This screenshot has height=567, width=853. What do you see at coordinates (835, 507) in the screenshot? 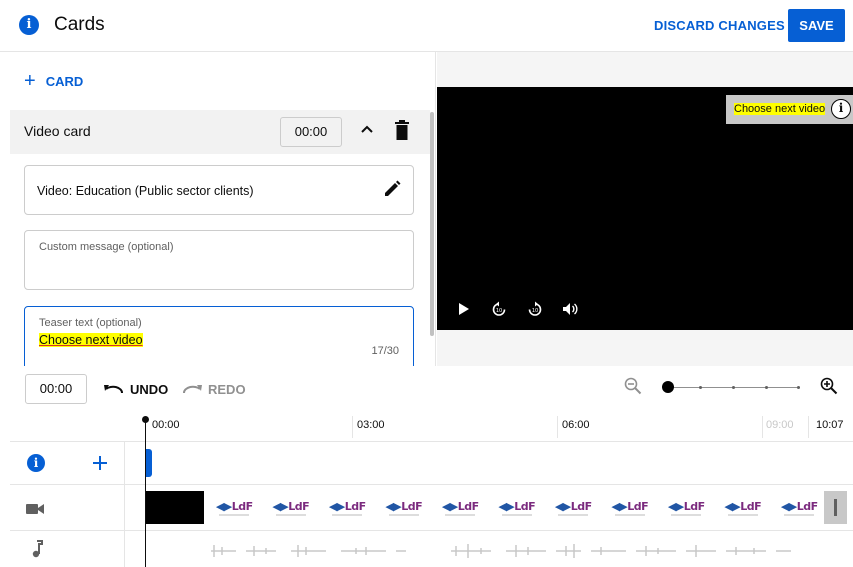
I see `trim-handle` at bounding box center [835, 507].